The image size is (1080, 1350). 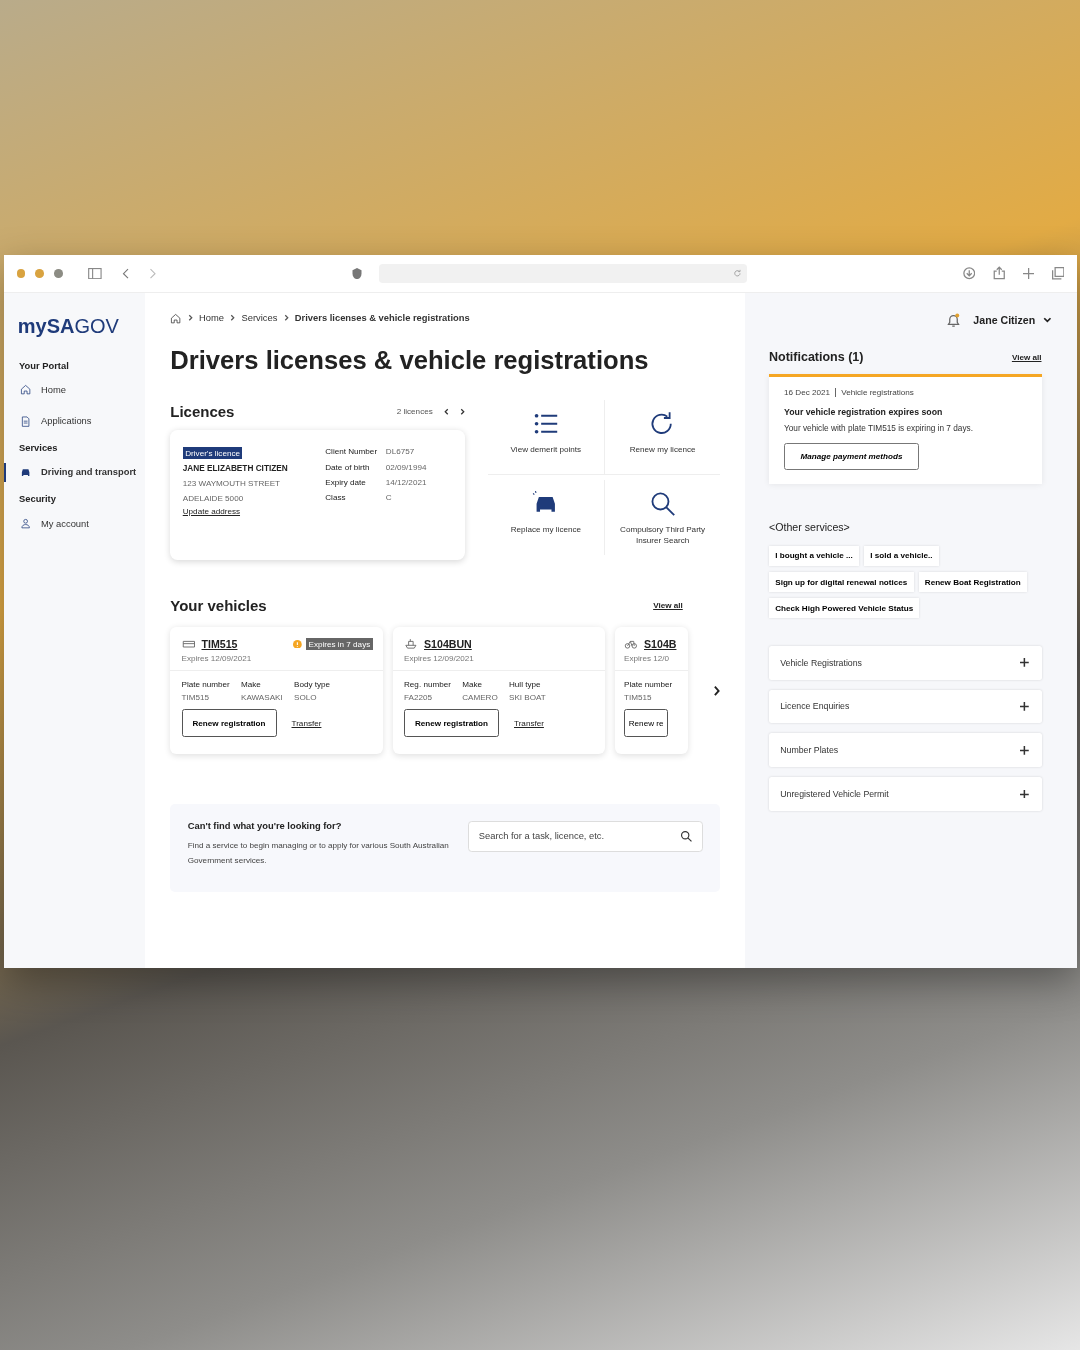 I want to click on warning-icon, so click(x=298, y=644).